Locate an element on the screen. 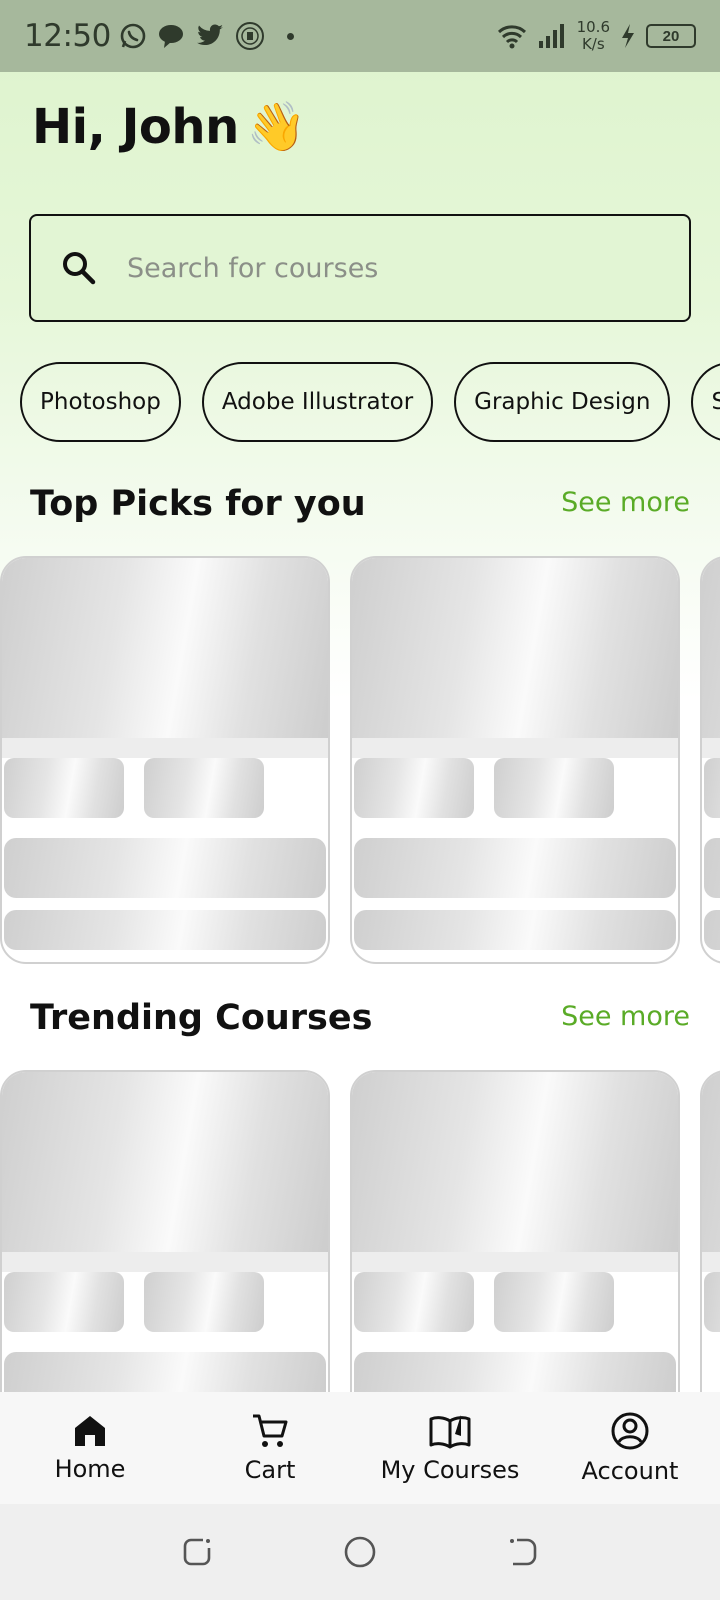  greeting-text: Hi, John is located at coordinates (135, 127).